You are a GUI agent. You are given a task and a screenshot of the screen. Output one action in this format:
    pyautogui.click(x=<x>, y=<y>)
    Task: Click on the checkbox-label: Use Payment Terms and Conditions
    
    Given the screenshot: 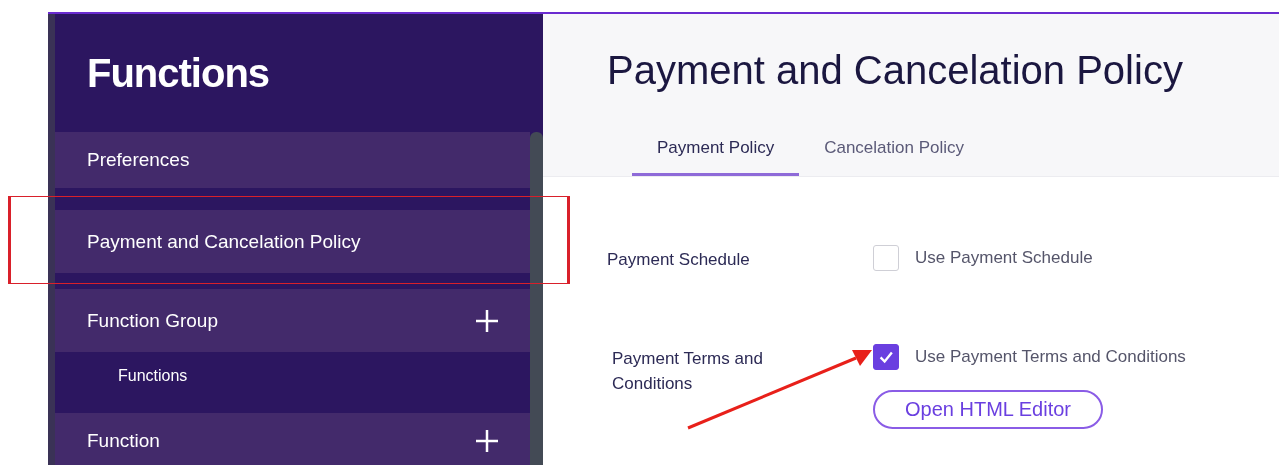 What is the action you would take?
    pyautogui.click(x=1050, y=357)
    